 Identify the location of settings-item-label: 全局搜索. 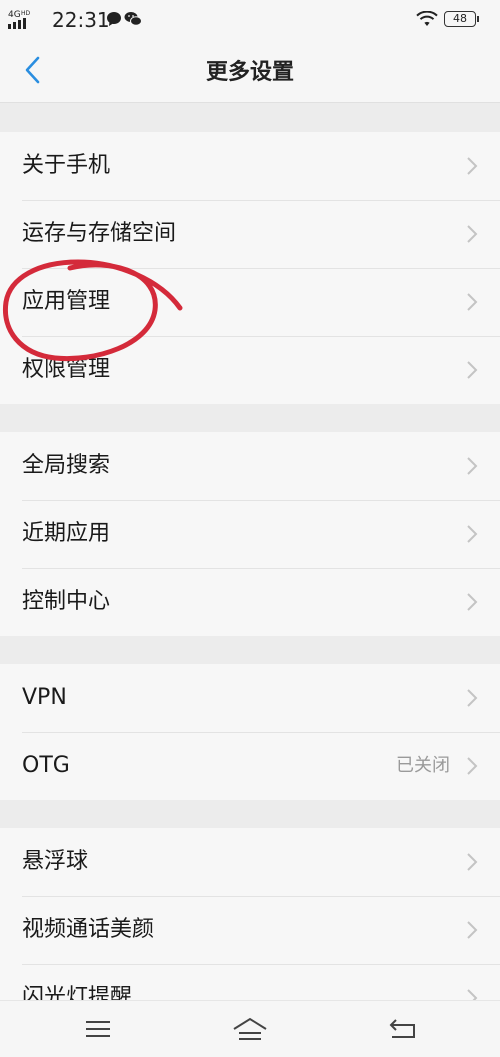
(66, 465).